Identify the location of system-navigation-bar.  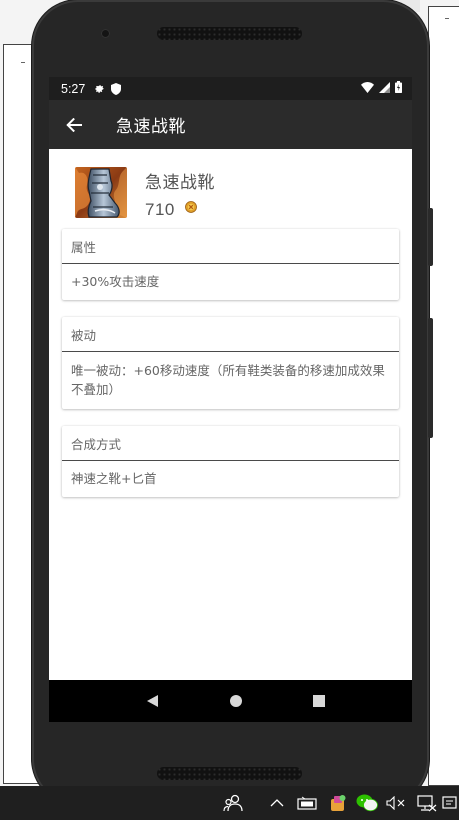
(230, 701).